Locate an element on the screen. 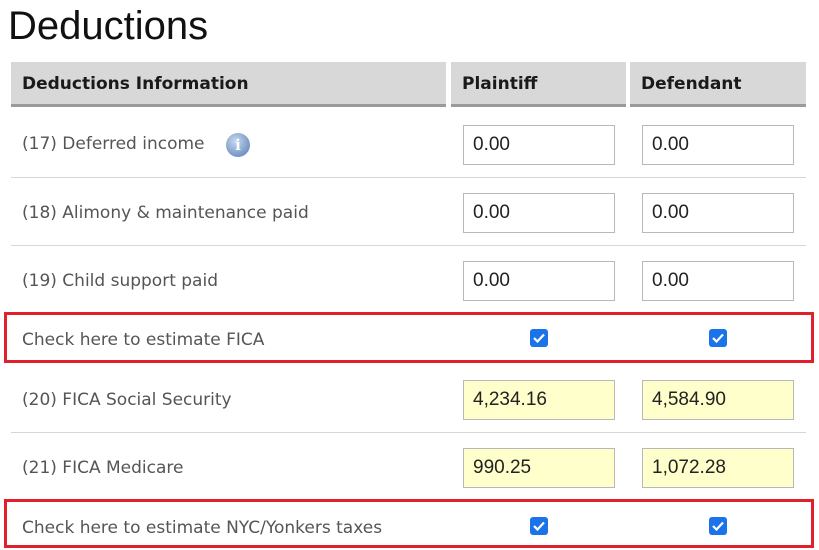 Image resolution: width=819 pixels, height=550 pixels. child-support-defendant-input is located at coordinates (718, 281).